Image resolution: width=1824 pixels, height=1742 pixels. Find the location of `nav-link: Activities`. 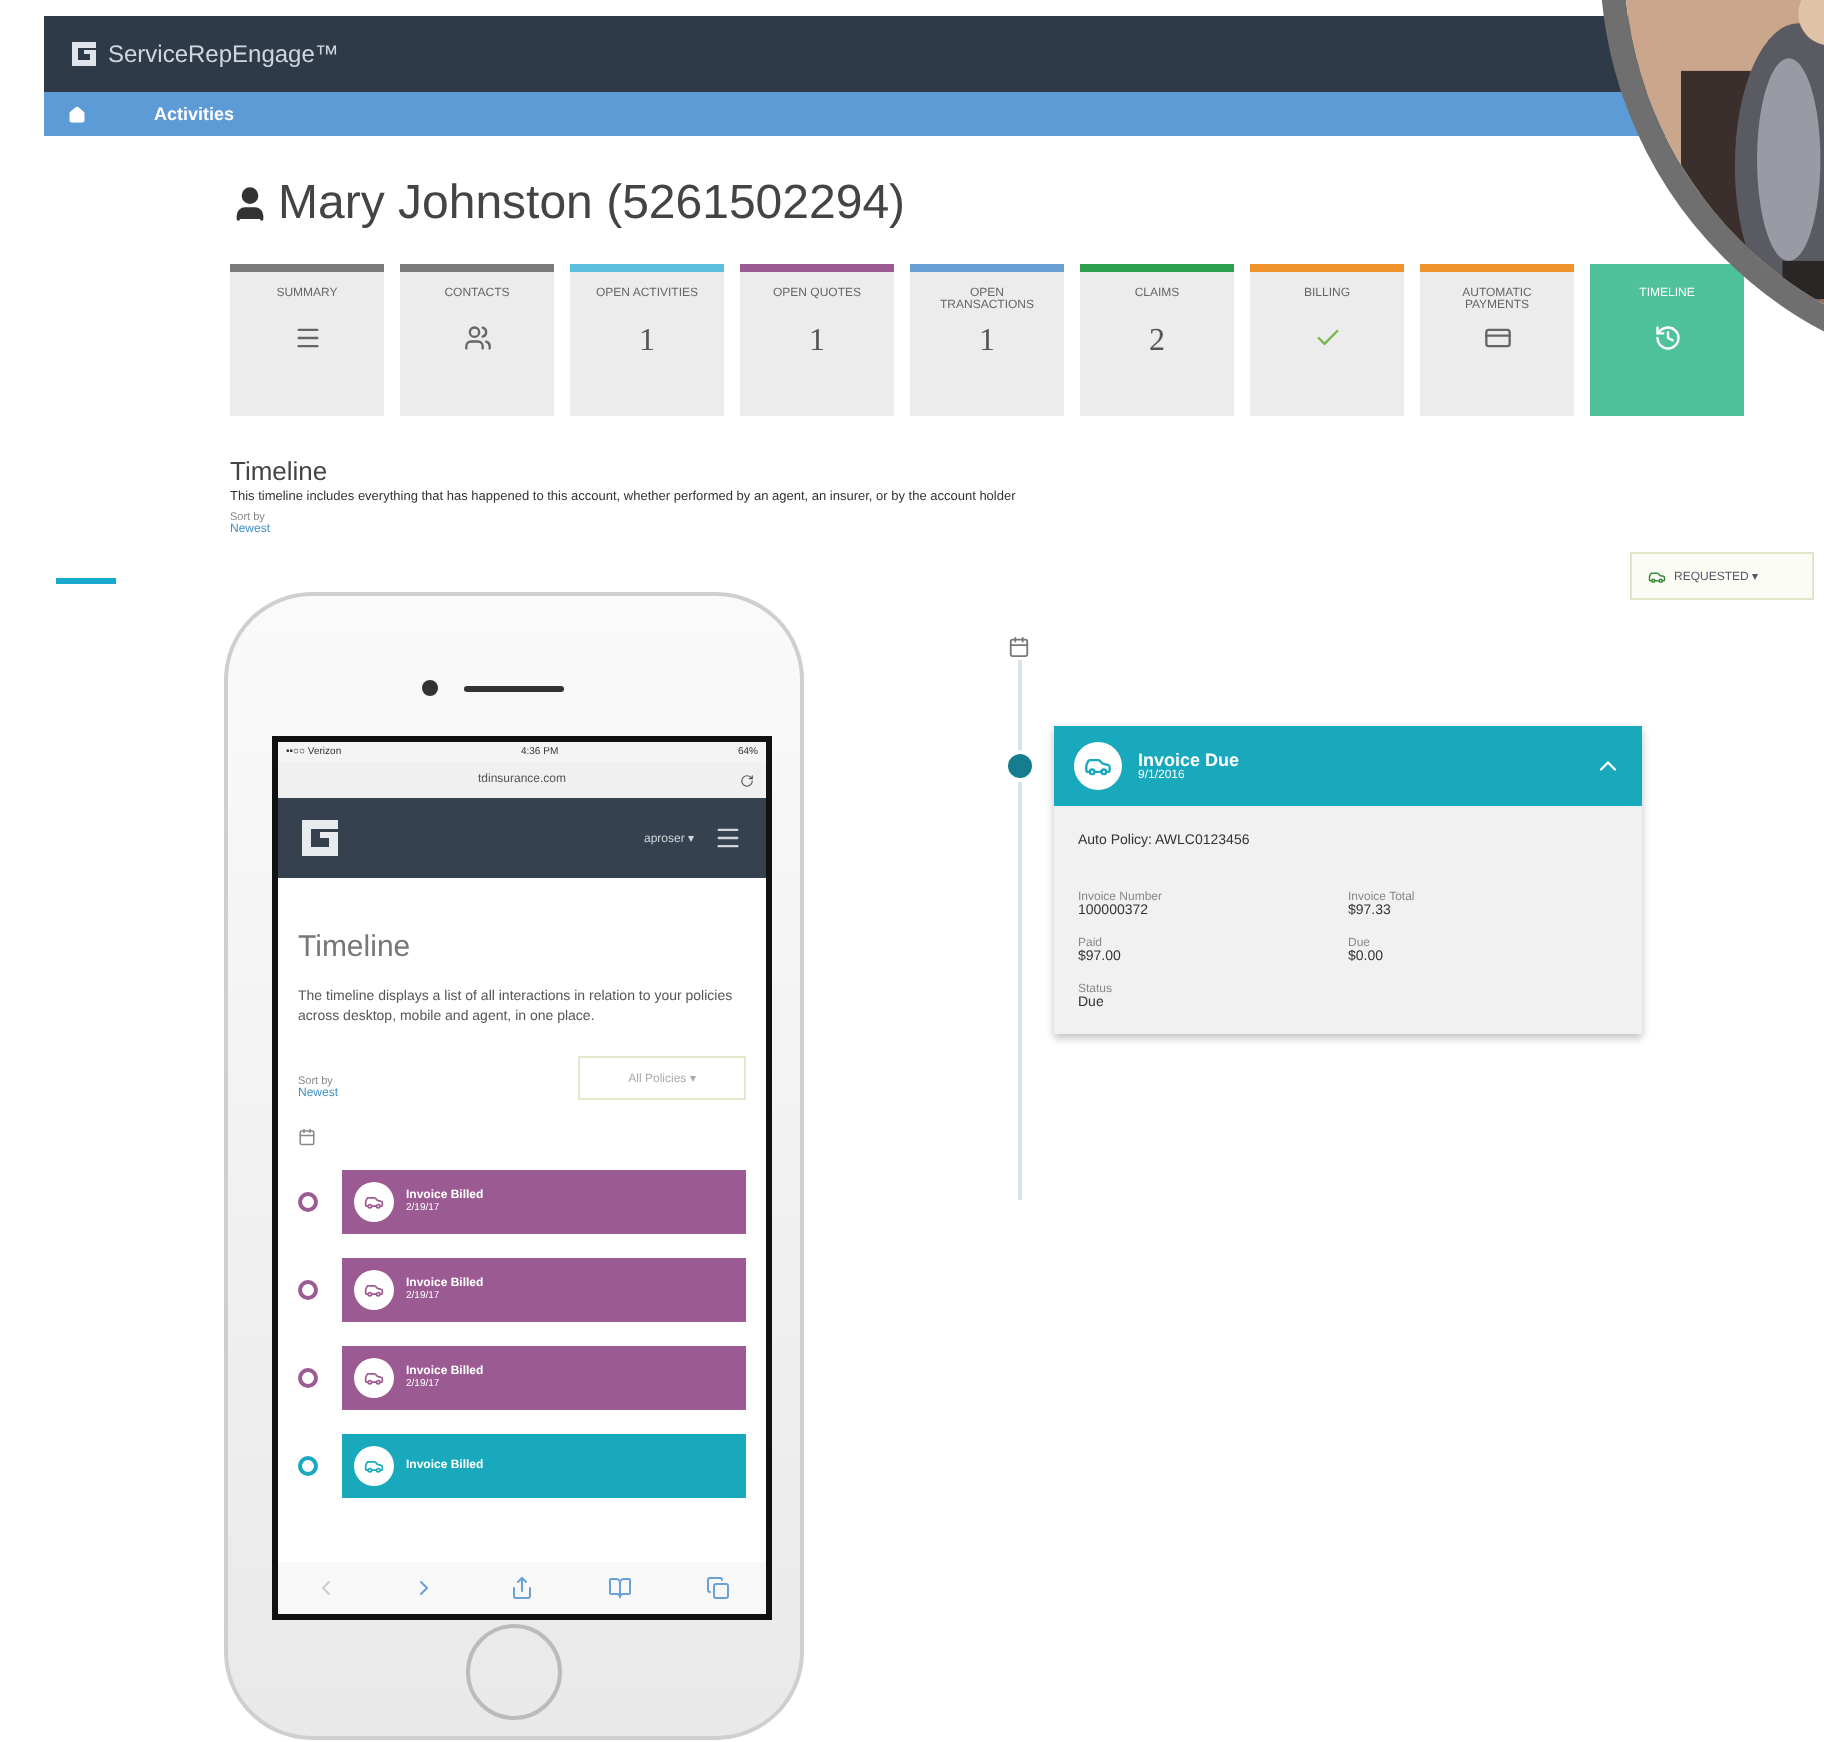

nav-link: Activities is located at coordinates (194, 114).